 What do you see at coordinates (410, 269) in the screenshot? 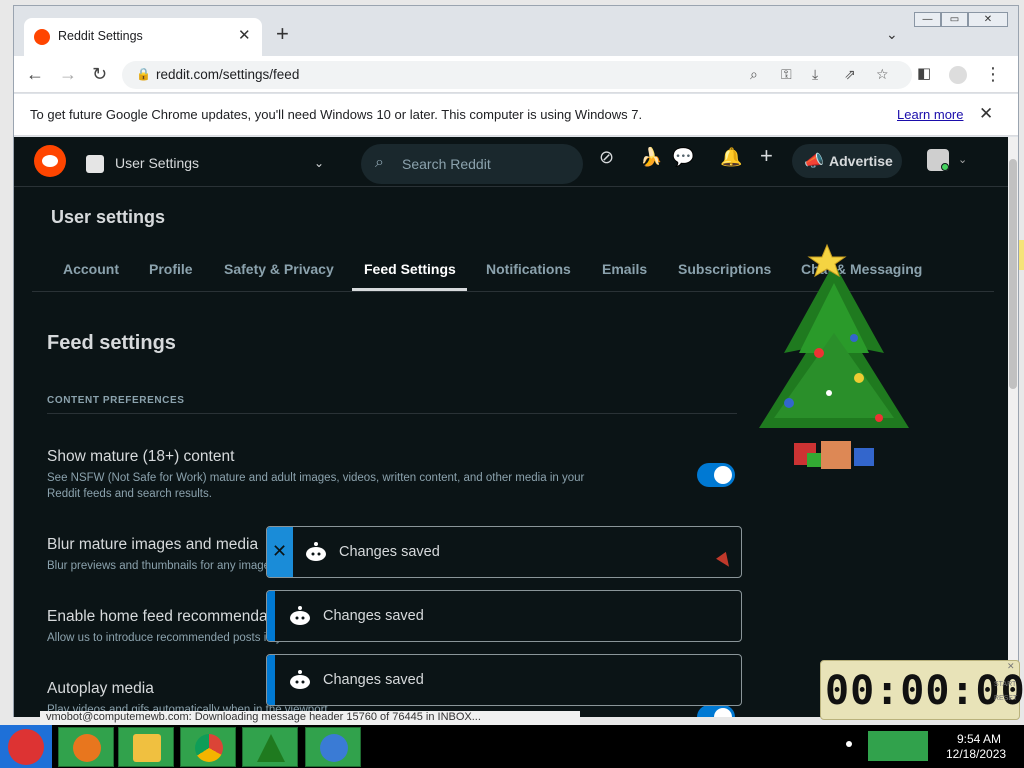
I see `tab-feed-settings: Feed Settings` at bounding box center [410, 269].